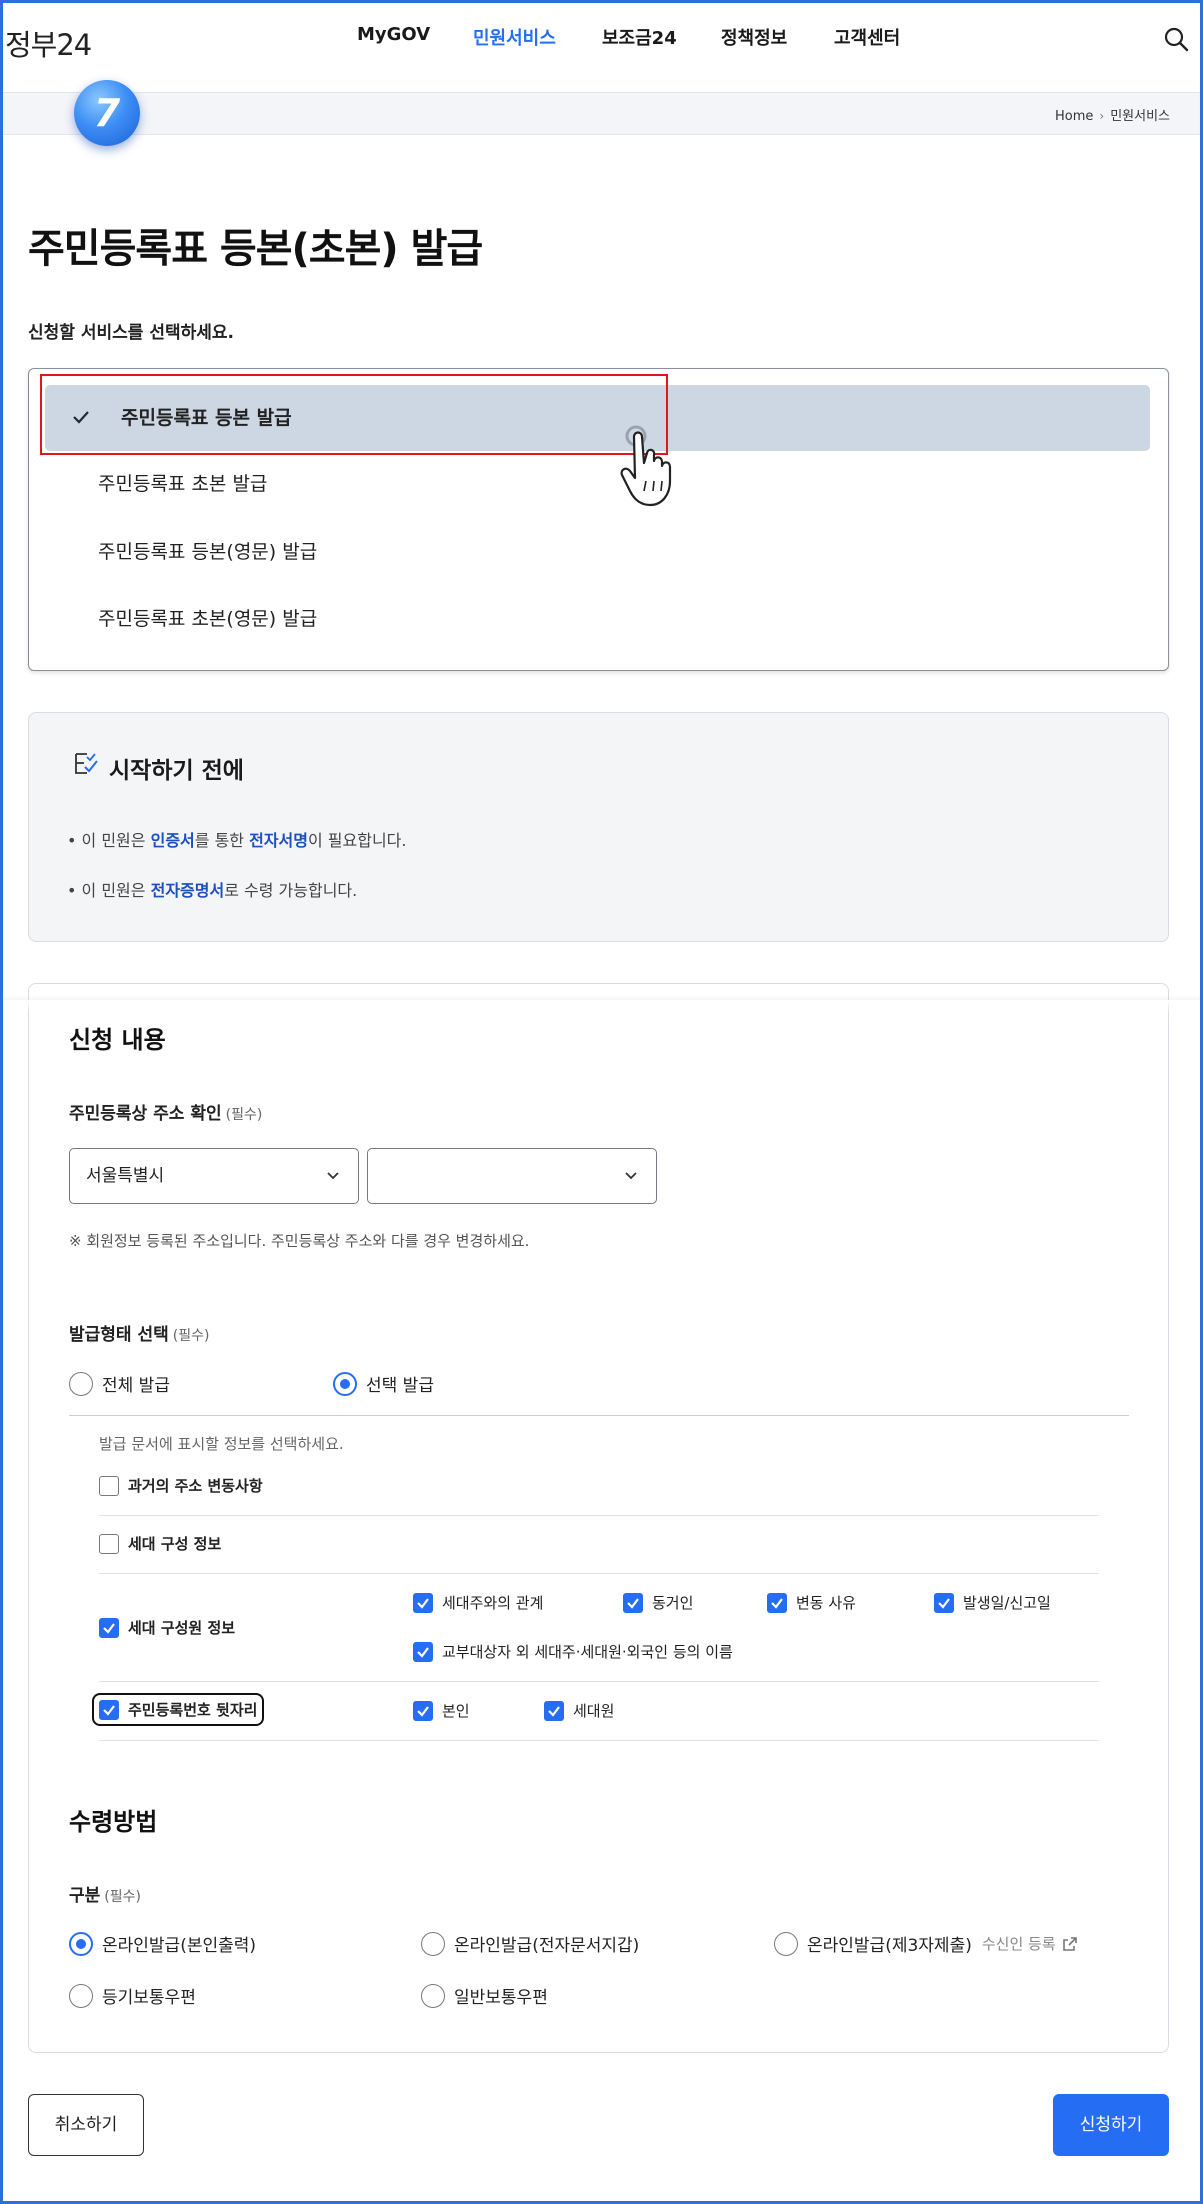 The height and width of the screenshot is (2204, 1203). What do you see at coordinates (132, 1995) in the screenshot?
I see `radio-registered-mail: 등기보통우편` at bounding box center [132, 1995].